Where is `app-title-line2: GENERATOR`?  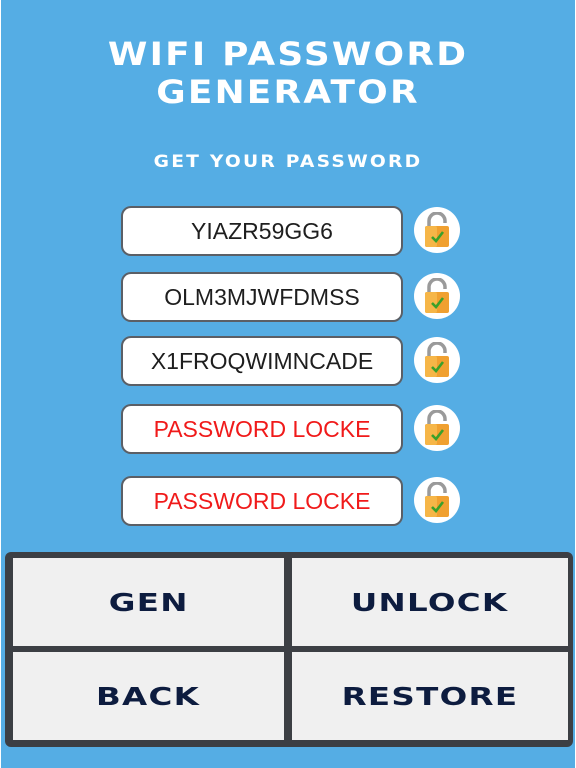 app-title-line2: GENERATOR is located at coordinates (288, 92).